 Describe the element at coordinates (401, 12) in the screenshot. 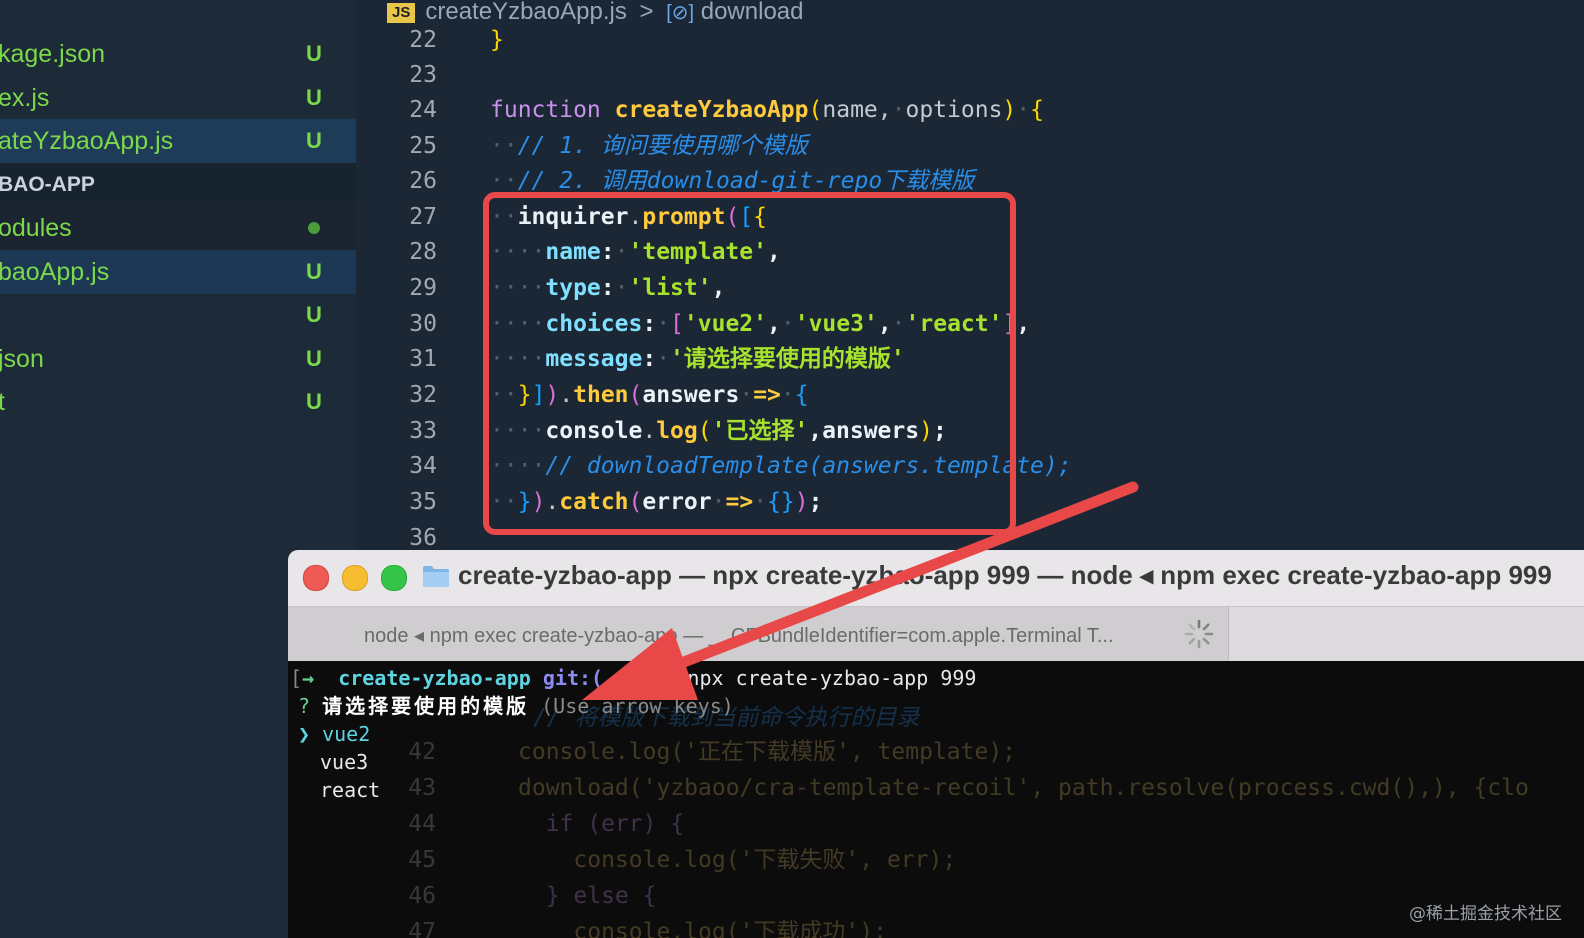

I see `js-file-icon: JS` at that location.